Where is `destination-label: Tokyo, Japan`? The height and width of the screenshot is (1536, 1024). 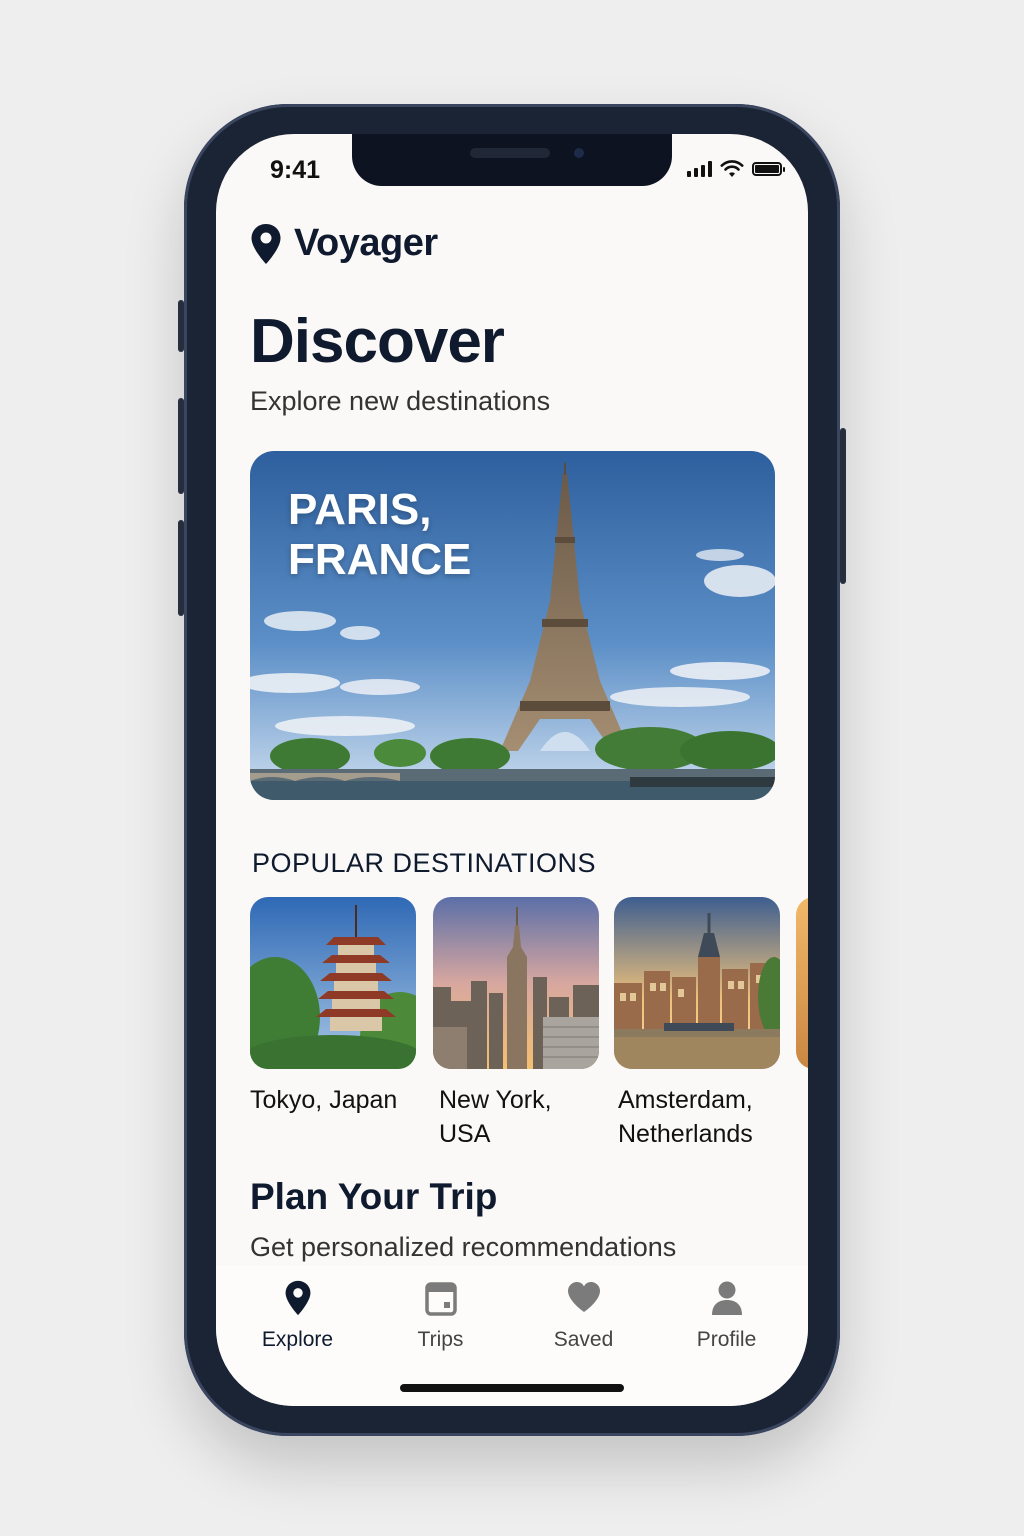 destination-label: Tokyo, Japan is located at coordinates (324, 1100).